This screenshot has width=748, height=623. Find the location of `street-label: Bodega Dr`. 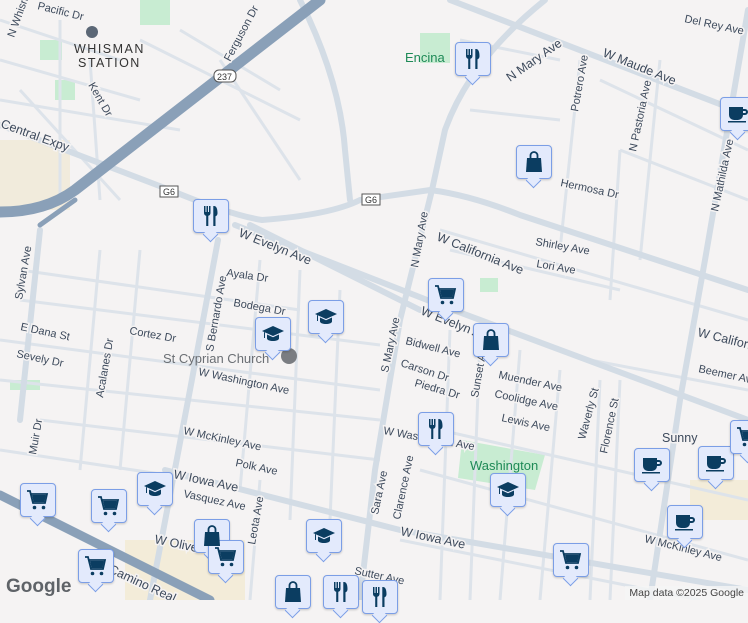

street-label: Bodega Dr is located at coordinates (259, 307).